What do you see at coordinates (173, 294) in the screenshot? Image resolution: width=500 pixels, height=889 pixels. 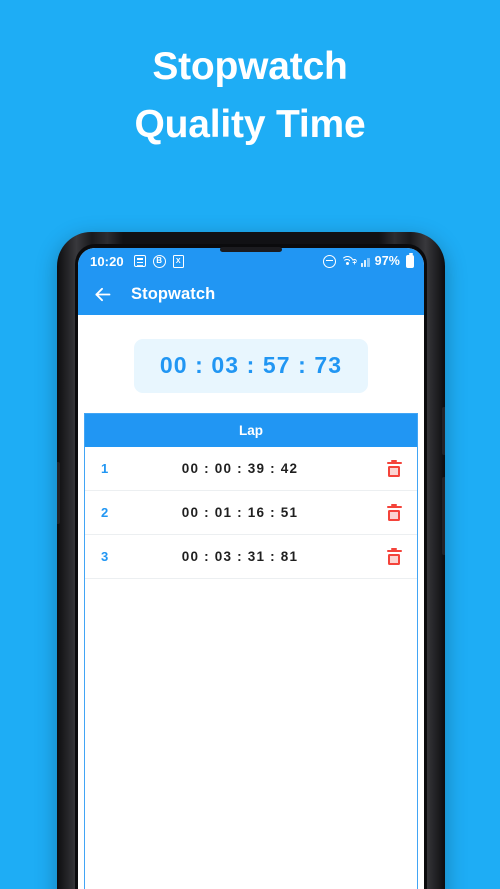 I see `page-title: Stopwatch` at bounding box center [173, 294].